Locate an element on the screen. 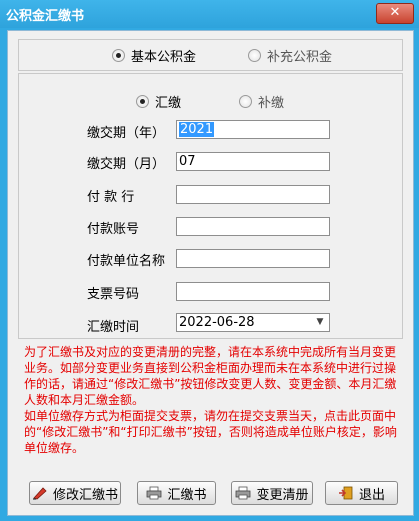 Image resolution: width=419 pixels, height=521 pixels. payer-bank-input is located at coordinates (253, 194).